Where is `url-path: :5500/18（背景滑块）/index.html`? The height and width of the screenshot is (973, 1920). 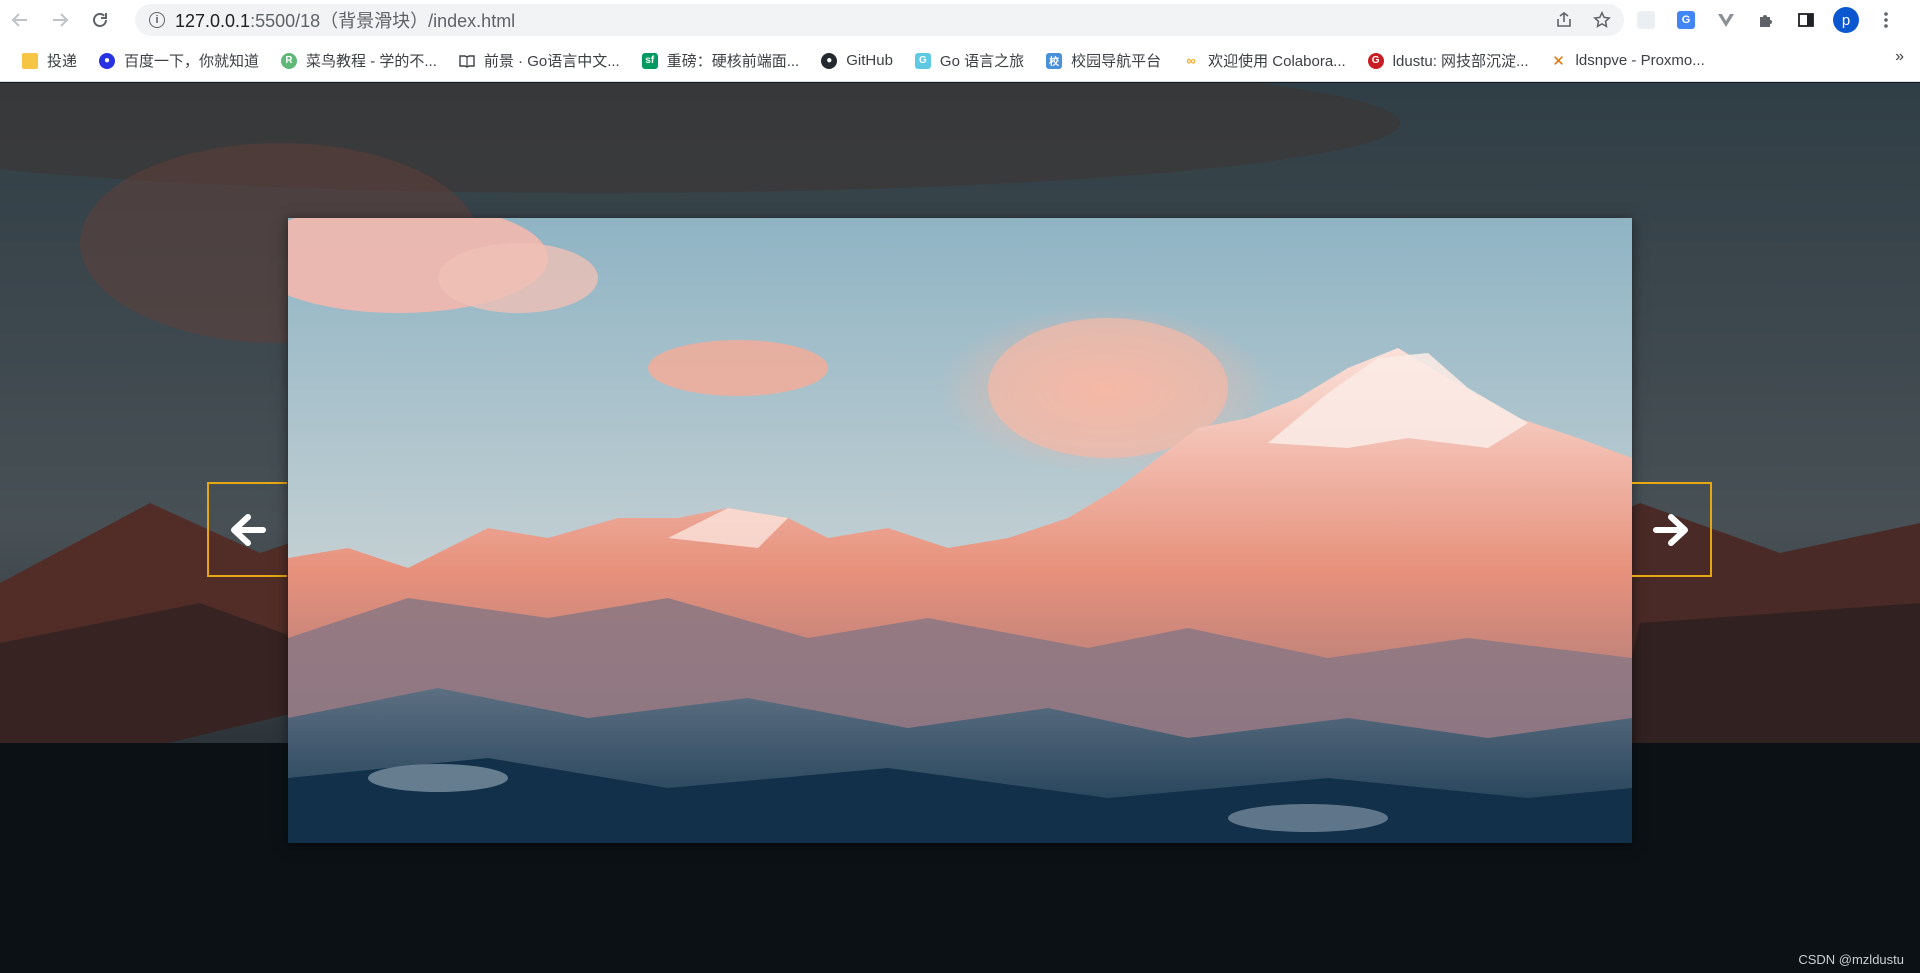 url-path: :5500/18（背景滑块）/index.html is located at coordinates (383, 21).